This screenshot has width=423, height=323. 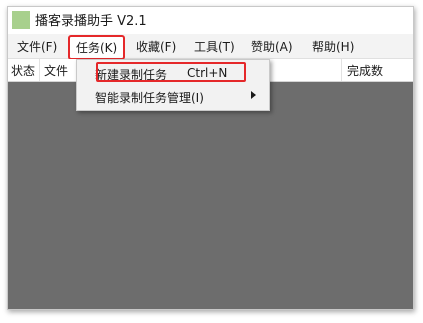 I want to click on menu-item-smart-task-manager: 智能录制任务管理(I), so click(x=173, y=97).